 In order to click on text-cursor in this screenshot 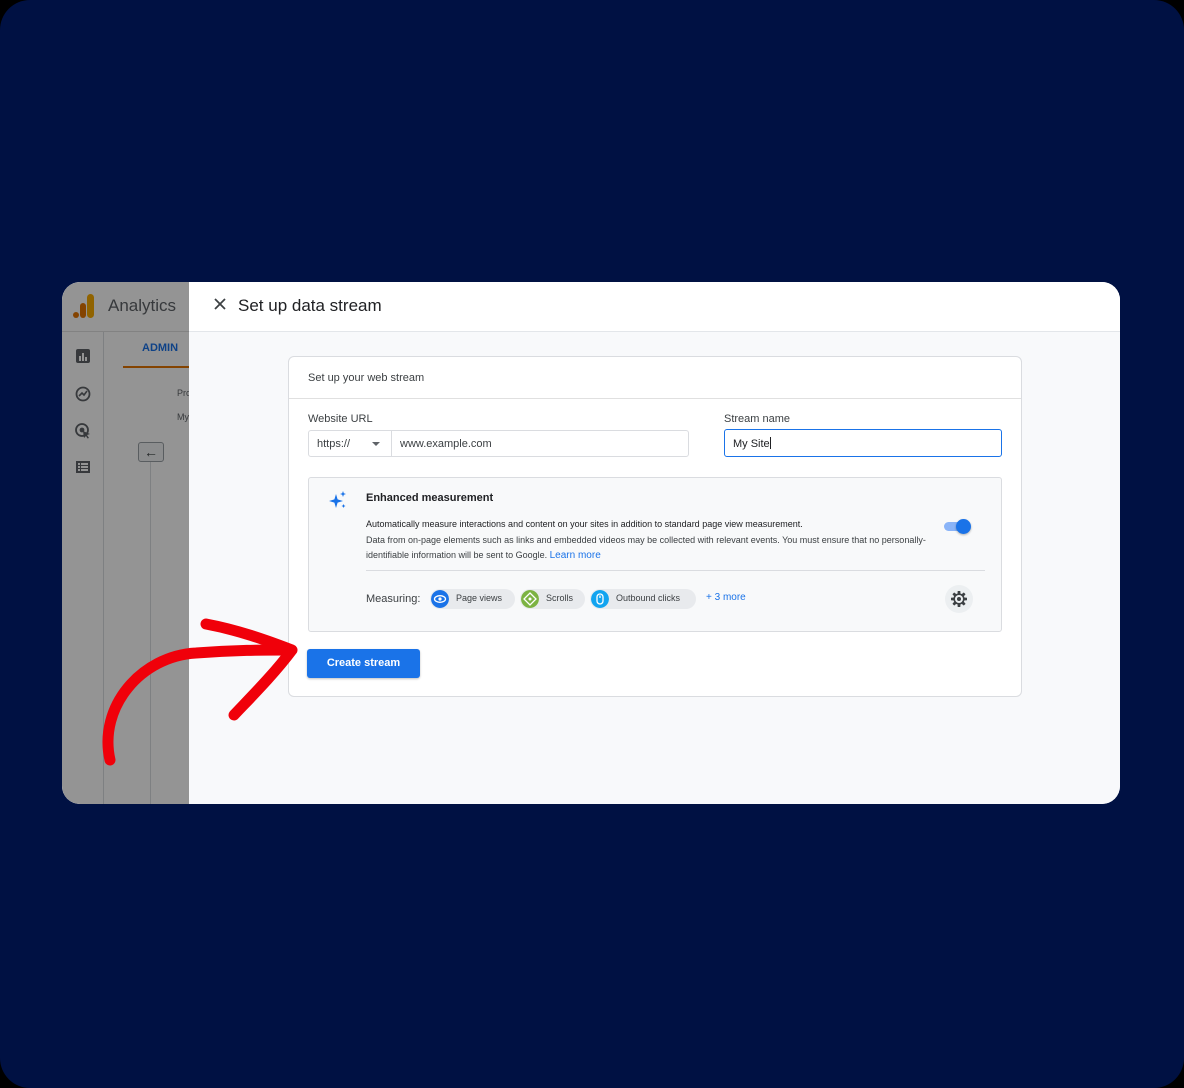, I will do `click(770, 443)`.